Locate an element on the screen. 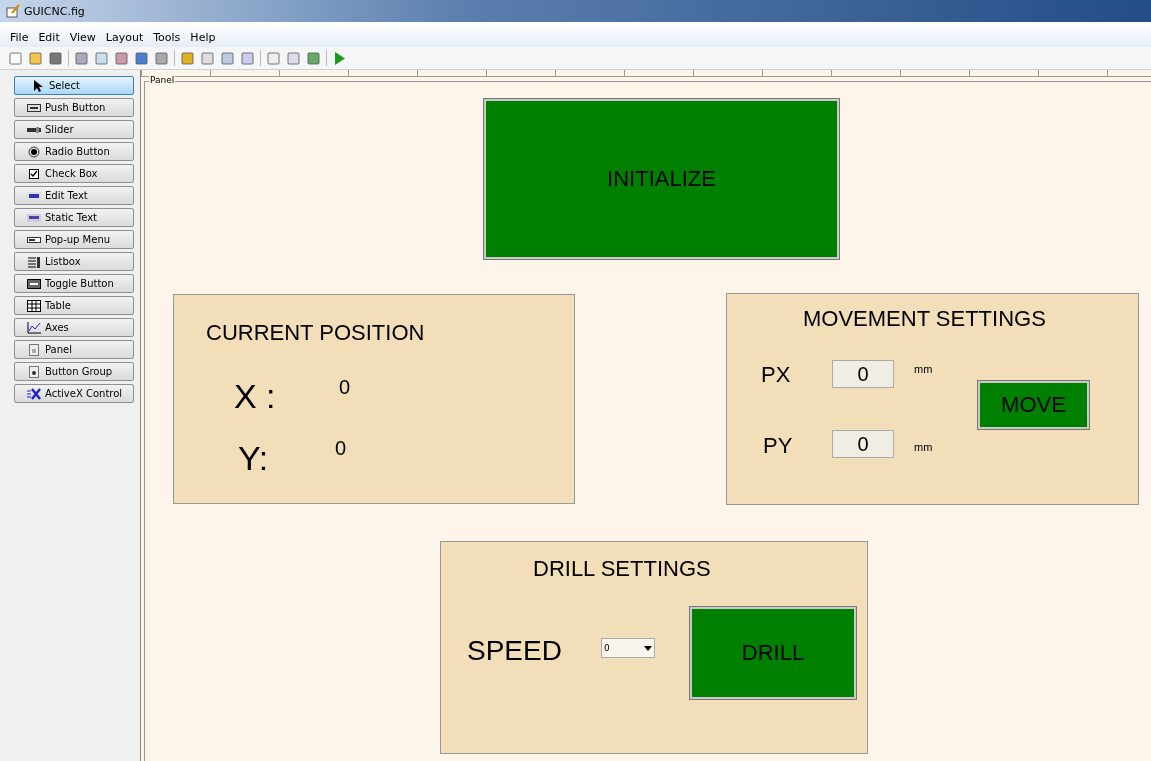  menu-item: File is located at coordinates (20, 37).